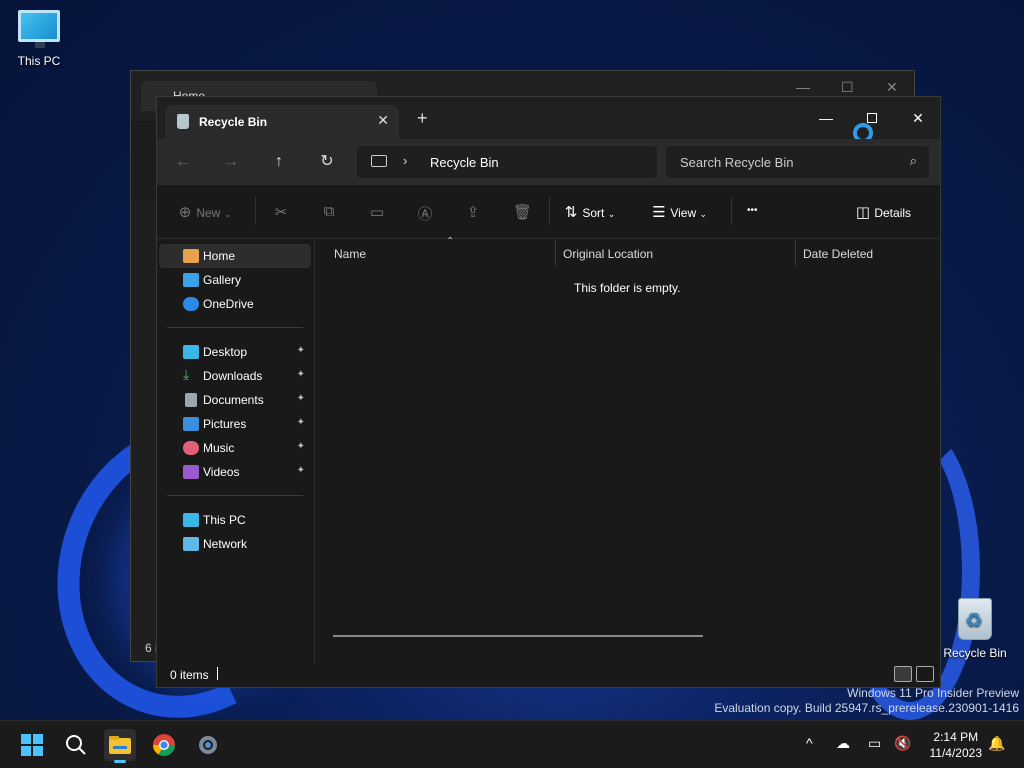  What do you see at coordinates (164, 745) in the screenshot?
I see `chrome-button` at bounding box center [164, 745].